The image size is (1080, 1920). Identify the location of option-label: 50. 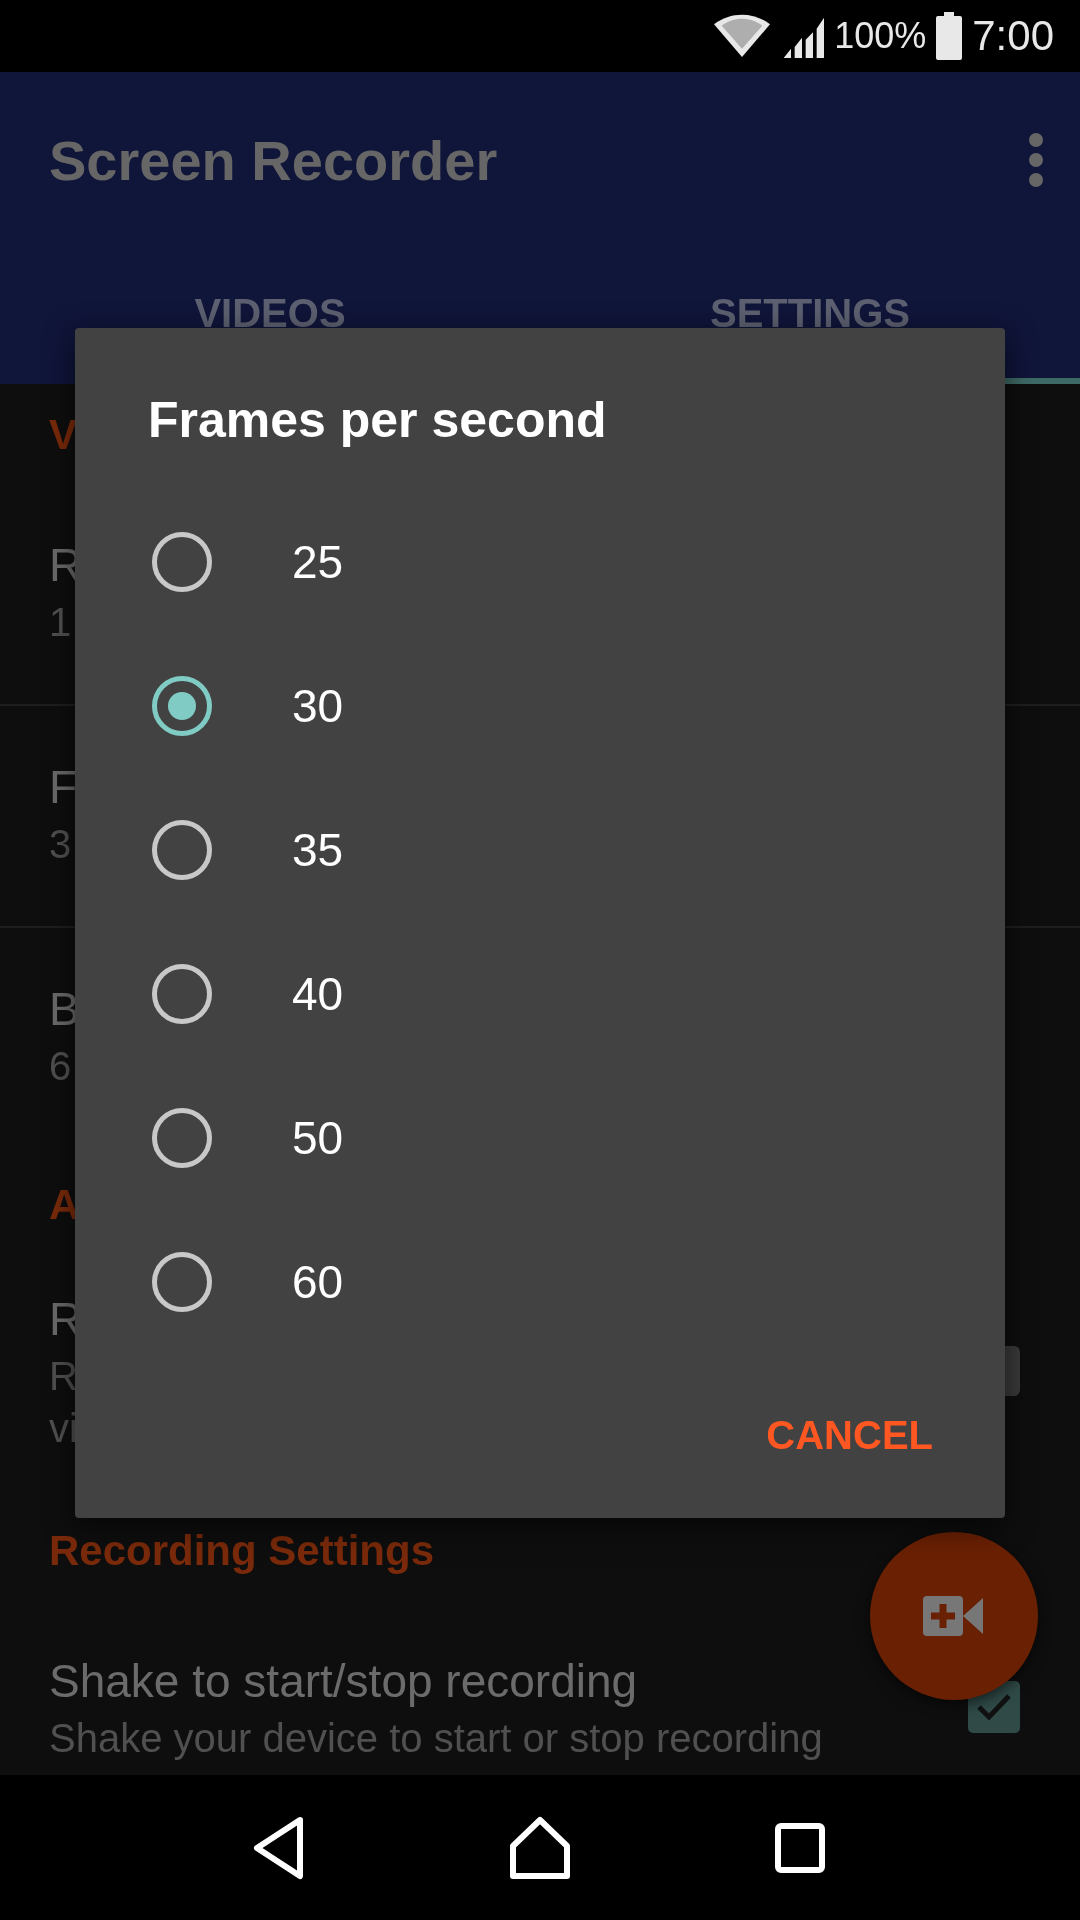
(318, 1138).